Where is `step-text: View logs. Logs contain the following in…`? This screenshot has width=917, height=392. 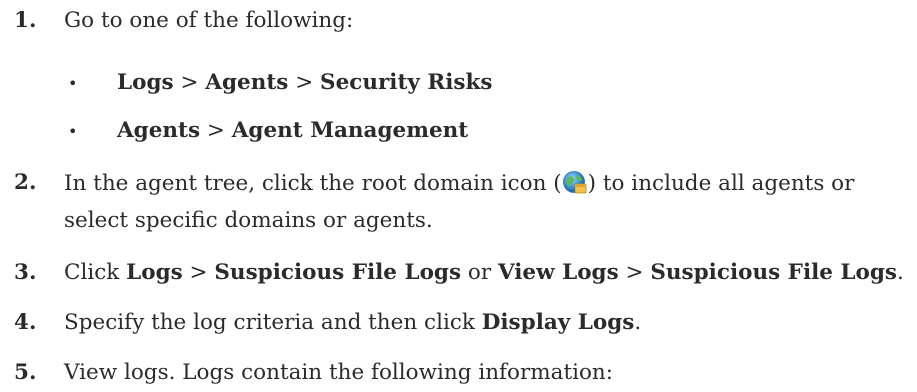
step-text: View logs. Logs contain the following in… is located at coordinates (338, 372).